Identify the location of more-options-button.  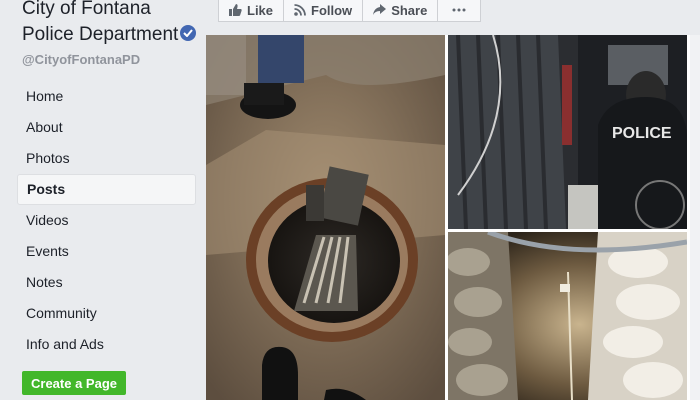
(459, 10).